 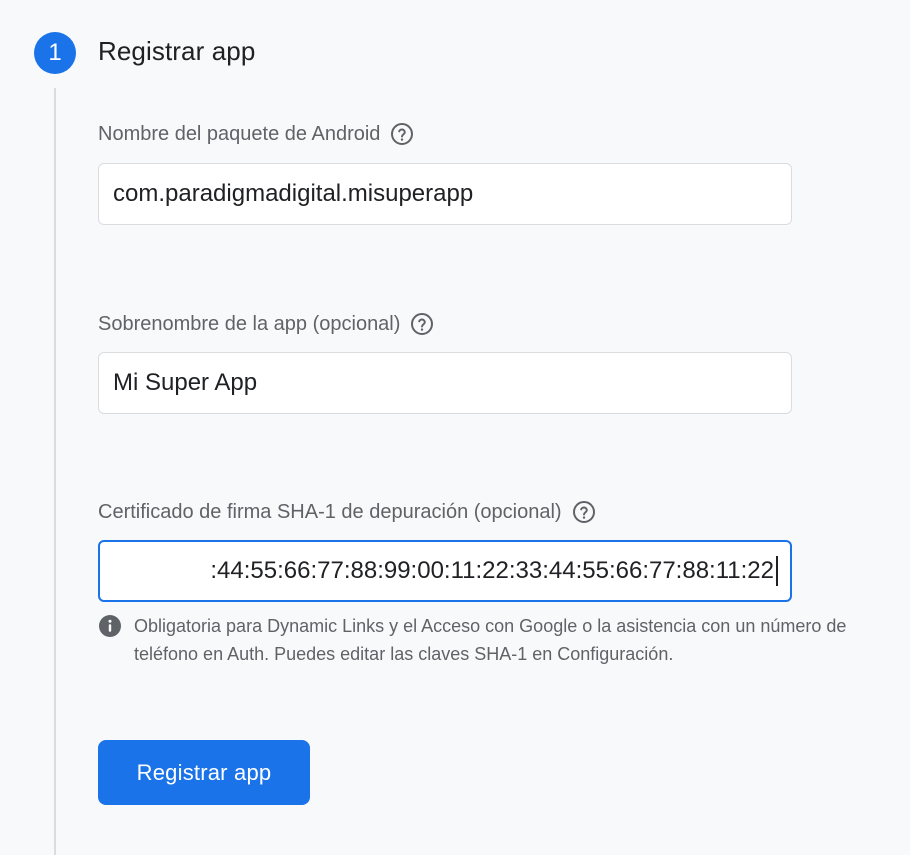 I want to click on package-name-input: com.paradigmadigital.misuperapp, so click(x=445, y=194).